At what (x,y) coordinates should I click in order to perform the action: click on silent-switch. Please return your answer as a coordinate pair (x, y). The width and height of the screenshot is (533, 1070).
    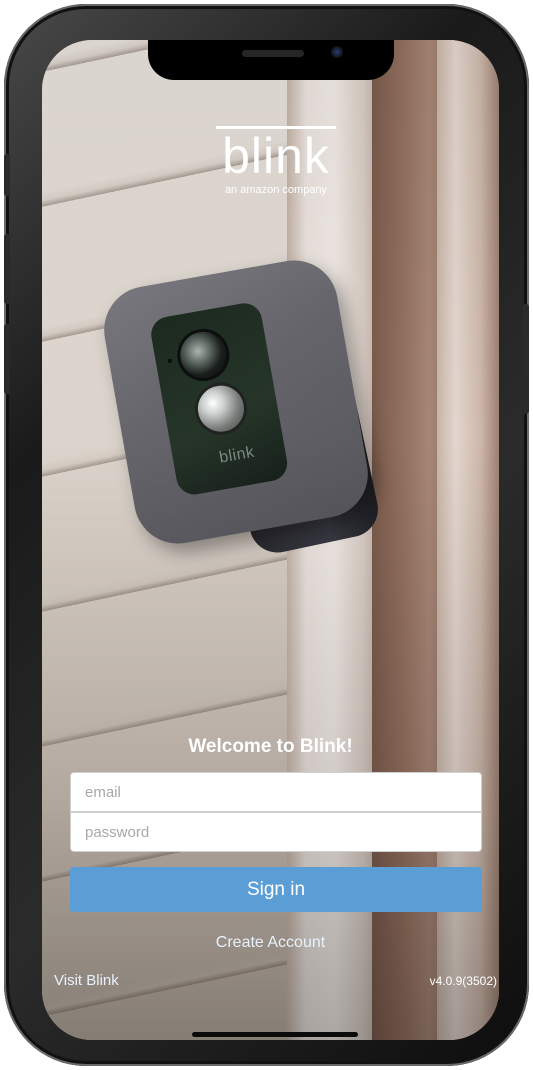
    Looking at the image, I should click on (7, 175).